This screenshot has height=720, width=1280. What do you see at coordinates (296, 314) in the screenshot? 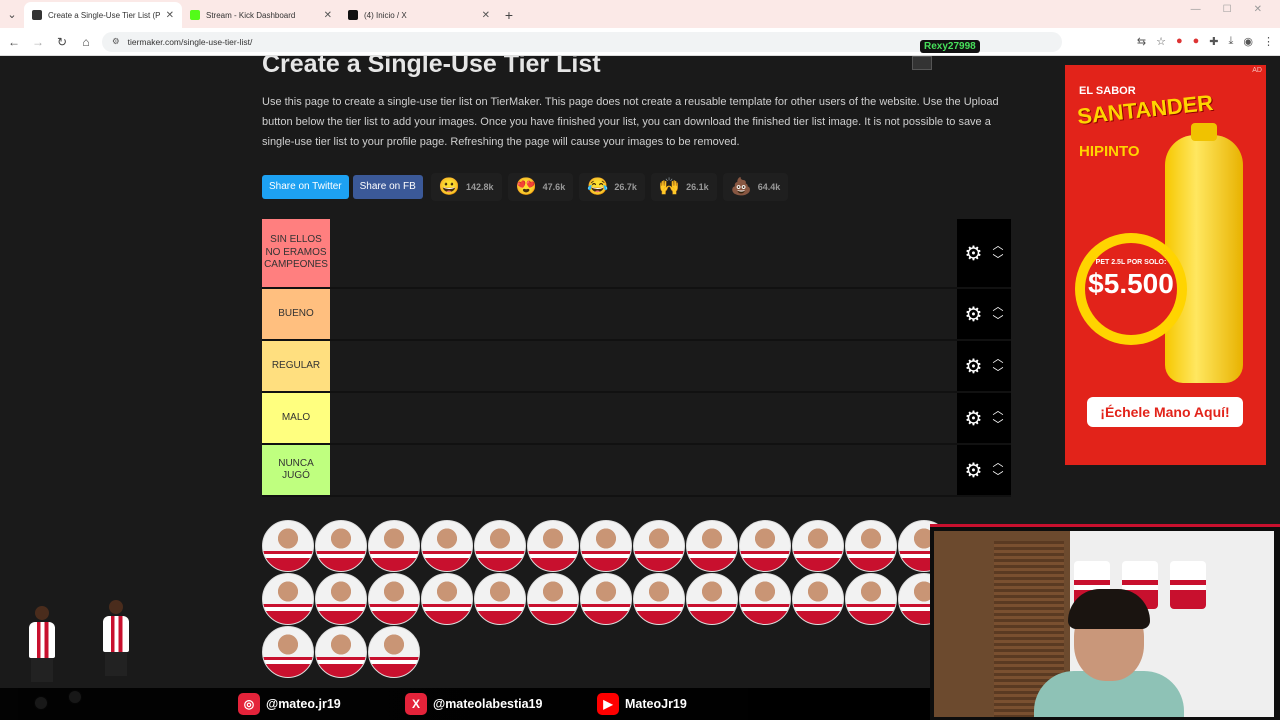
I see `tier-label: BUENO` at bounding box center [296, 314].